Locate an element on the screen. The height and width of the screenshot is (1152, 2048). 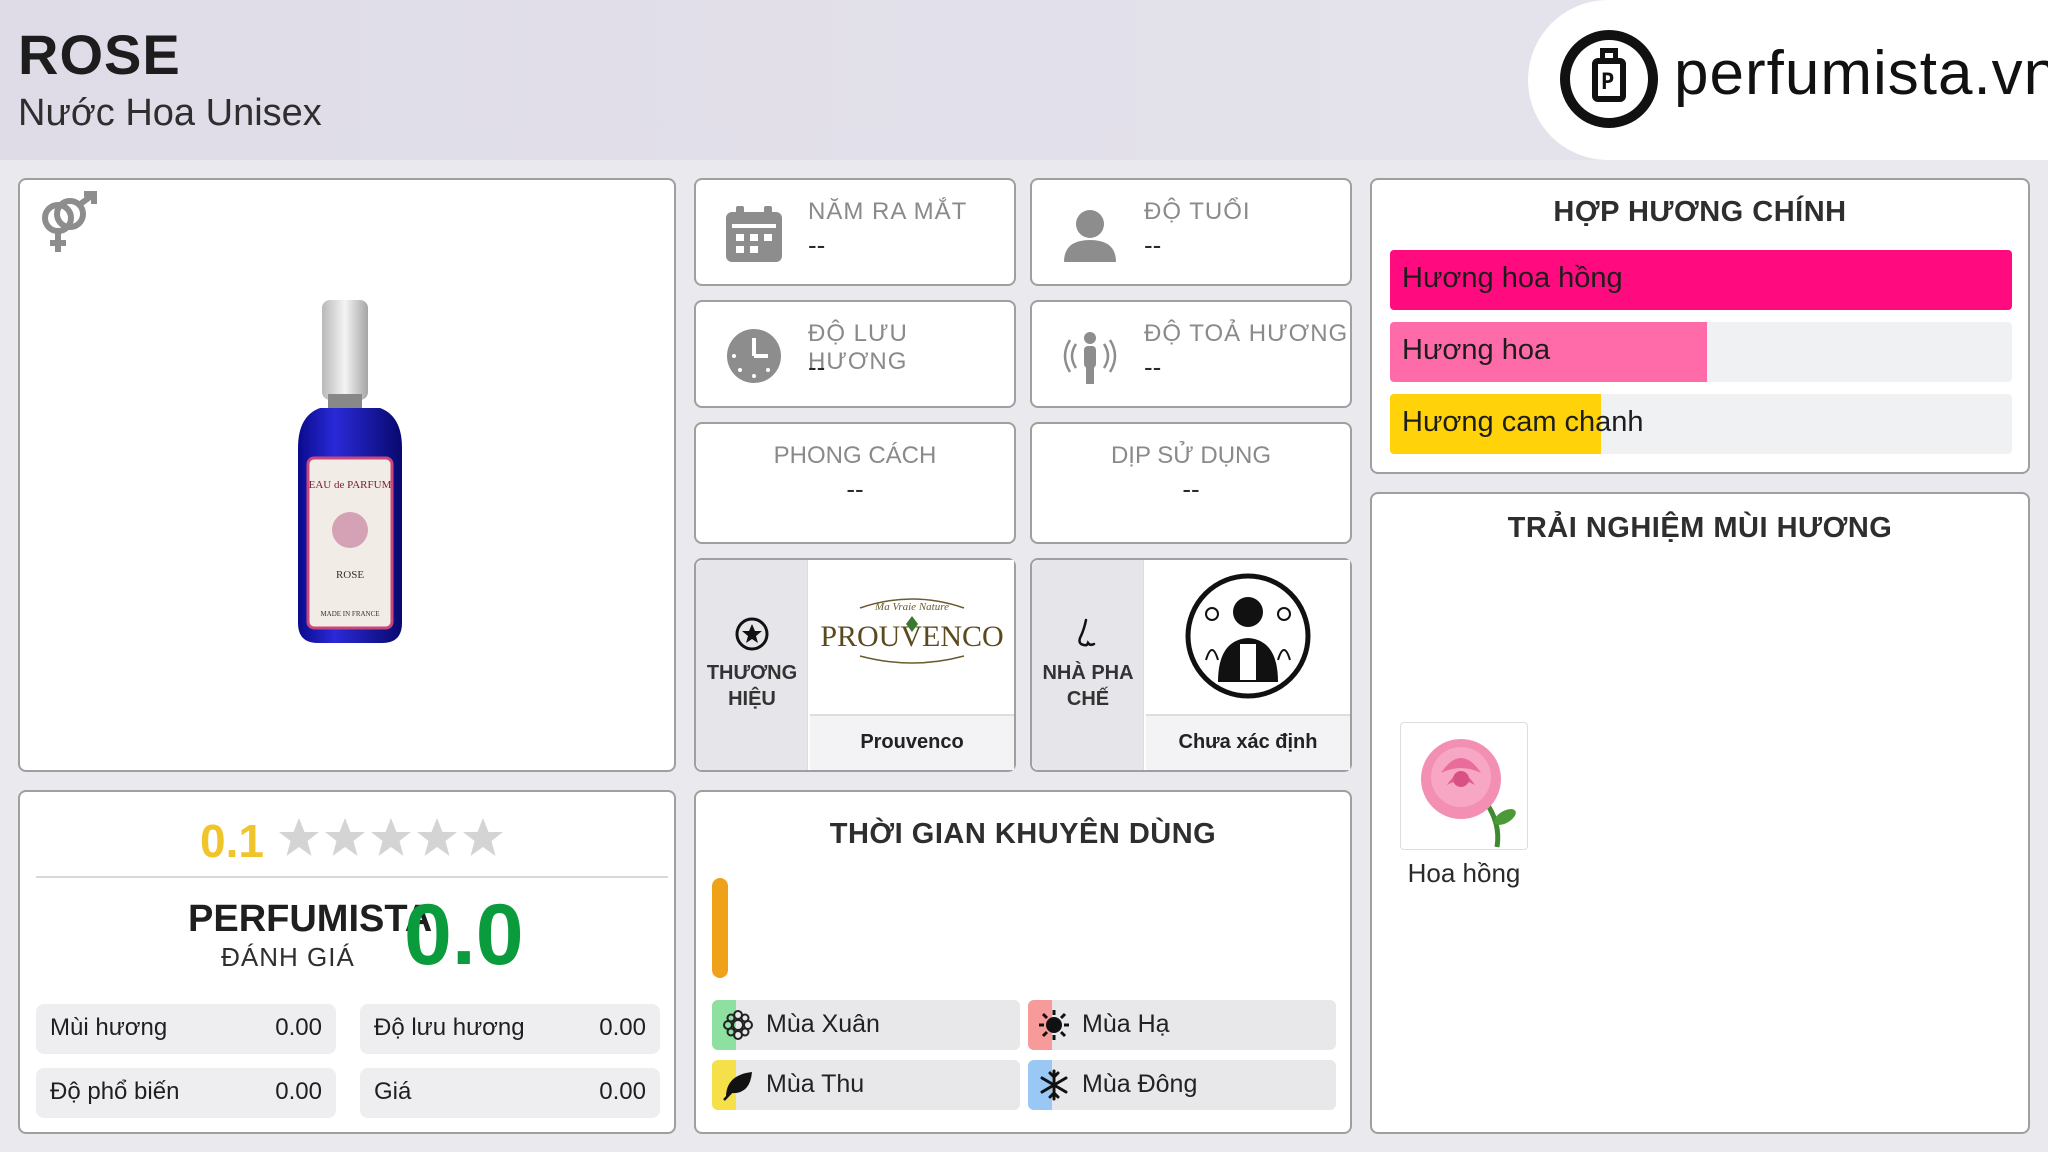
brand-side: THƯƠNG HIỆU is located at coordinates (752, 665).